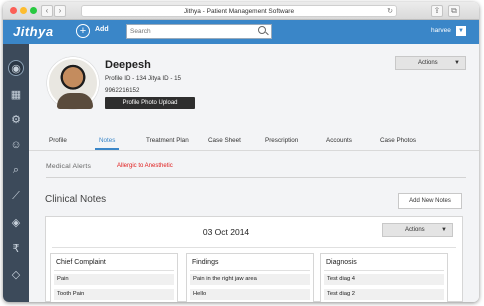 The image size is (484, 306). I want to click on reload-icon: ↻, so click(390, 11).